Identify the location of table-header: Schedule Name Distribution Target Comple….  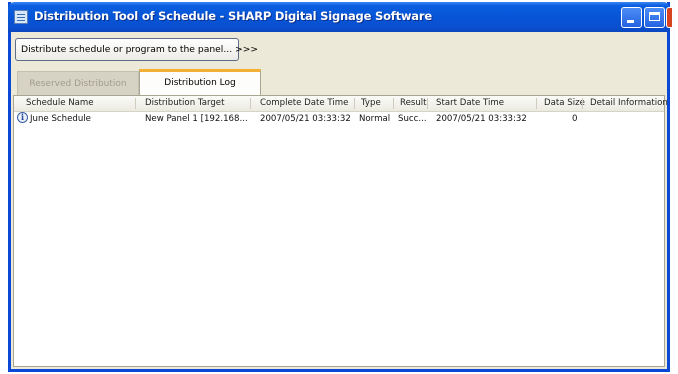
(341, 104).